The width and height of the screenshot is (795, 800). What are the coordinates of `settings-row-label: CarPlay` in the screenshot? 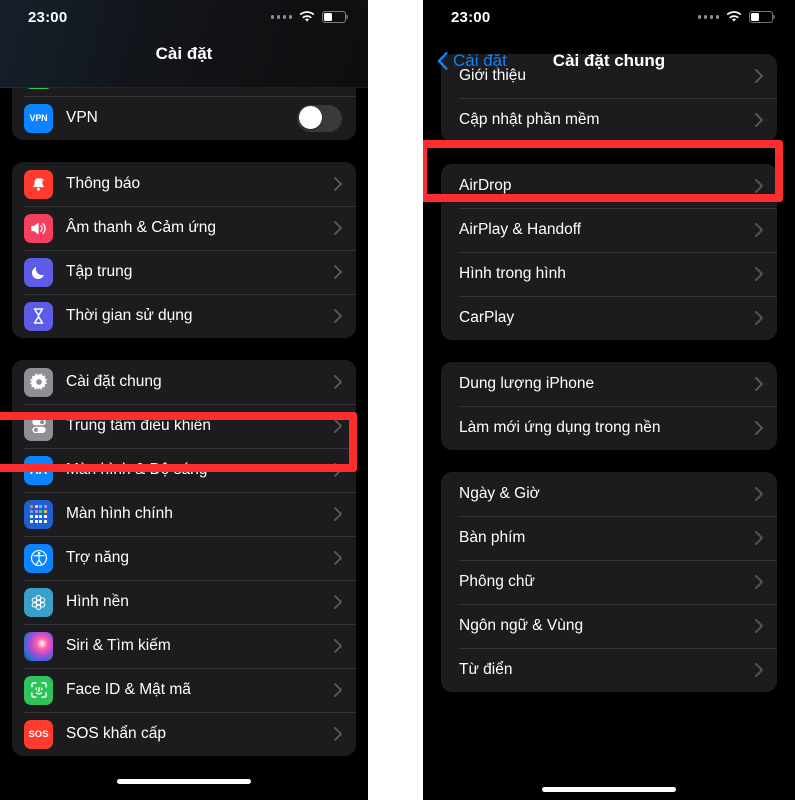 It's located at (487, 317).